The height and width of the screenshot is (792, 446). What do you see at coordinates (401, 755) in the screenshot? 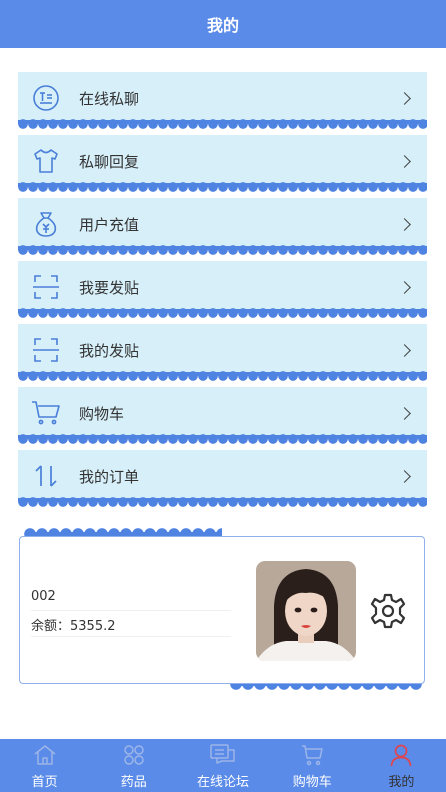
I see `user-icon` at bounding box center [401, 755].